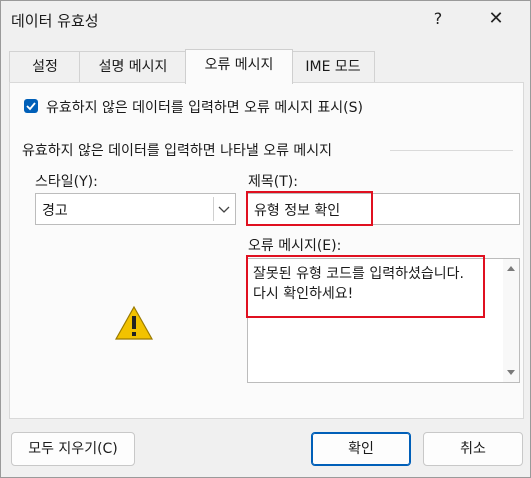 This screenshot has width=531, height=478. I want to click on title-bar: 데이터 유효성 ? ✕, so click(265, 20).